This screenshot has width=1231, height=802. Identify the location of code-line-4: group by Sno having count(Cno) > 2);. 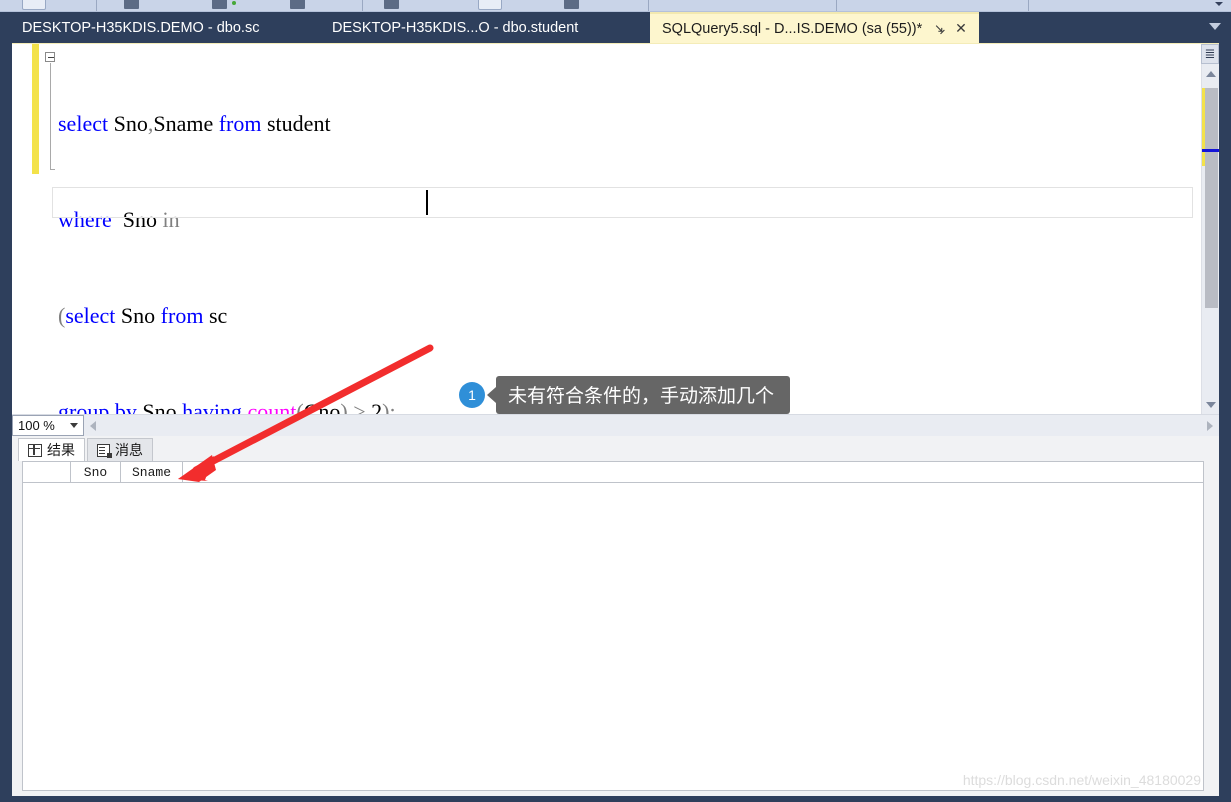
(227, 405).